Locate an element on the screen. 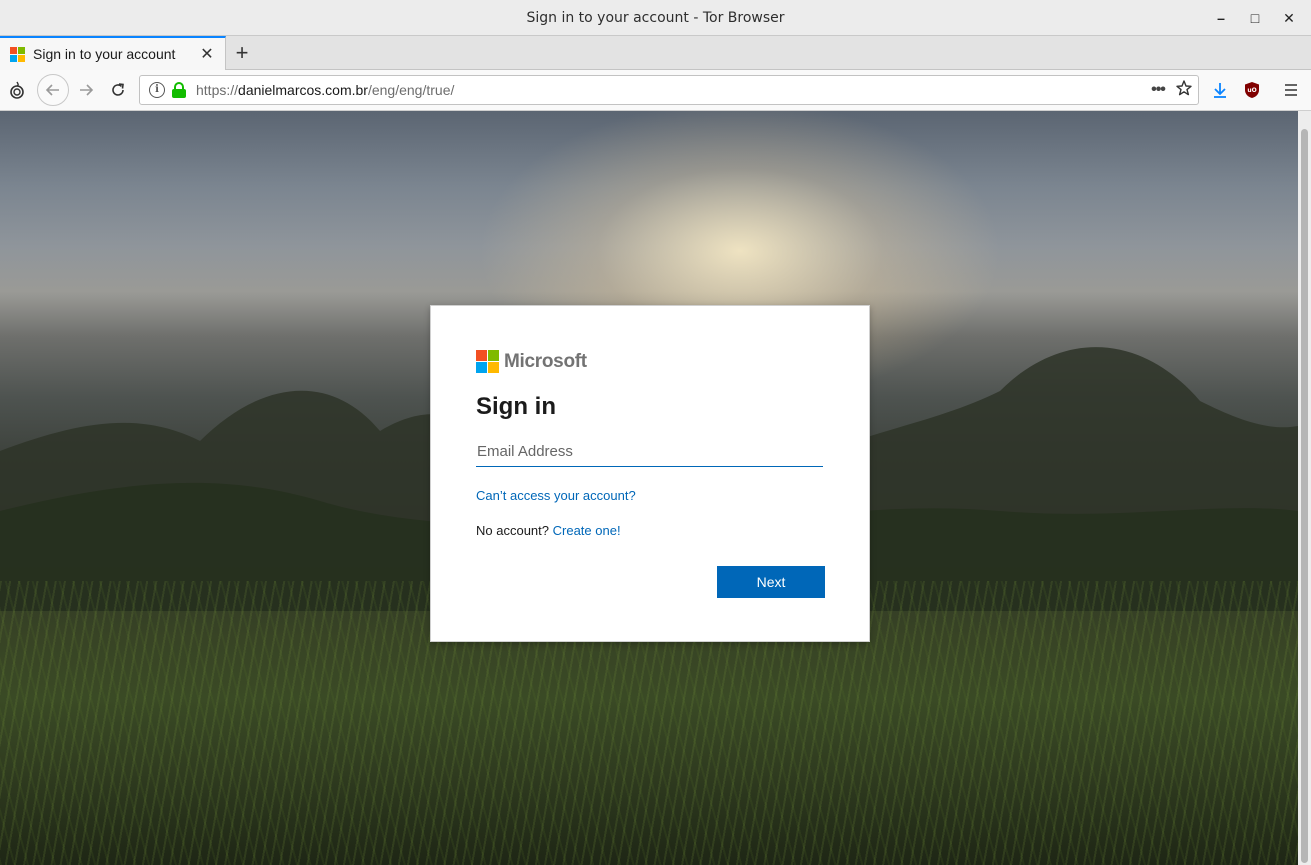  tab-title: Sign in to your account is located at coordinates (104, 54).